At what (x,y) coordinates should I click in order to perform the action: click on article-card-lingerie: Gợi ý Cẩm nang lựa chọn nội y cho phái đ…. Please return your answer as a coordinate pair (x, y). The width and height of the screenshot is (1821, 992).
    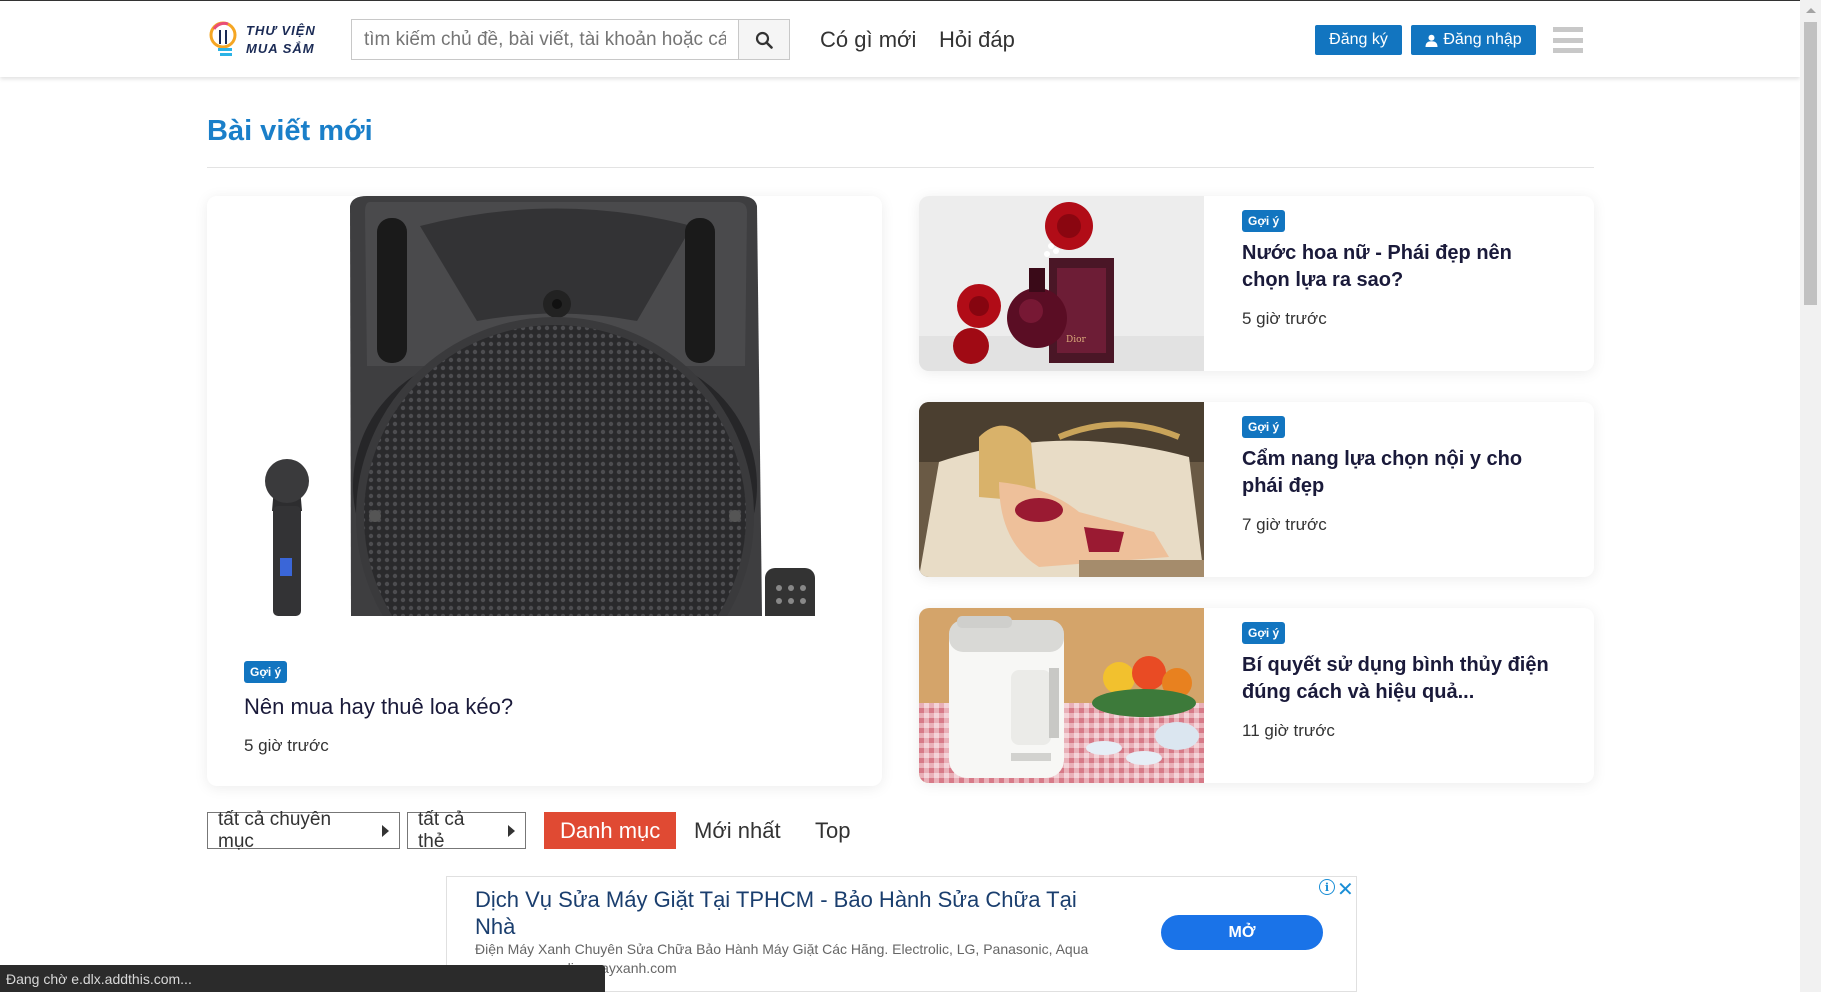
    Looking at the image, I should click on (1256, 489).